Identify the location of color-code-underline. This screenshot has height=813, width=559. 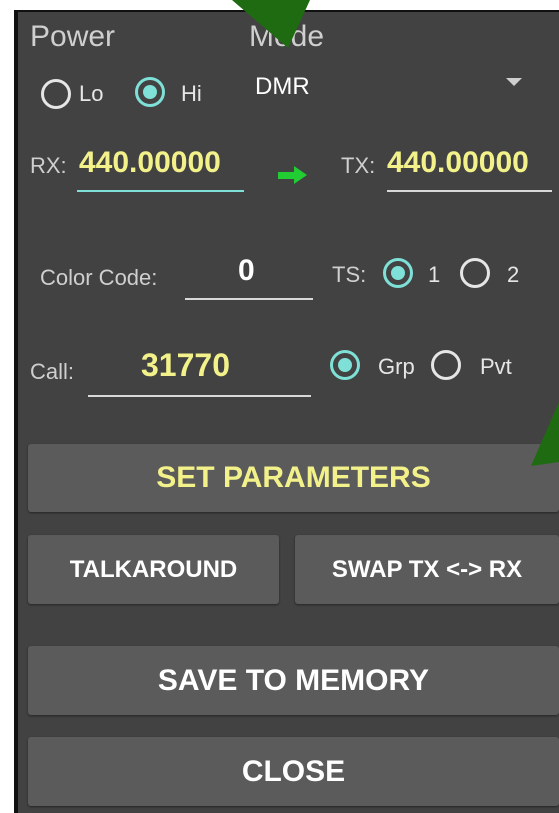
(249, 299).